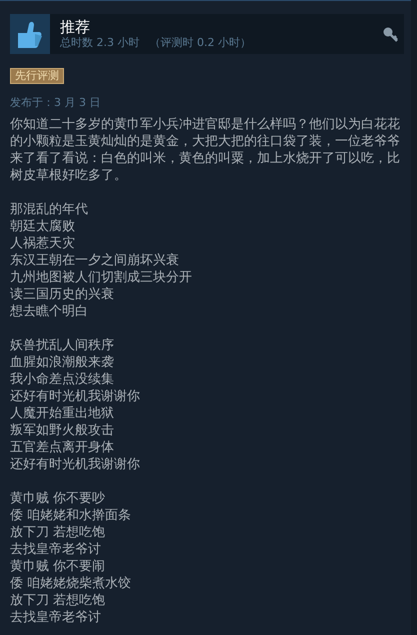 The width and height of the screenshot is (417, 635). Describe the element at coordinates (58, 566) in the screenshot. I see `lyric-line: 黄巾贼 你不要闹` at that location.